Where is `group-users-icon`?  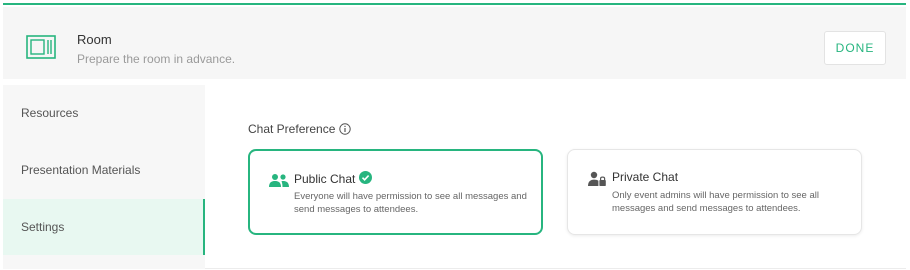 group-users-icon is located at coordinates (279, 182).